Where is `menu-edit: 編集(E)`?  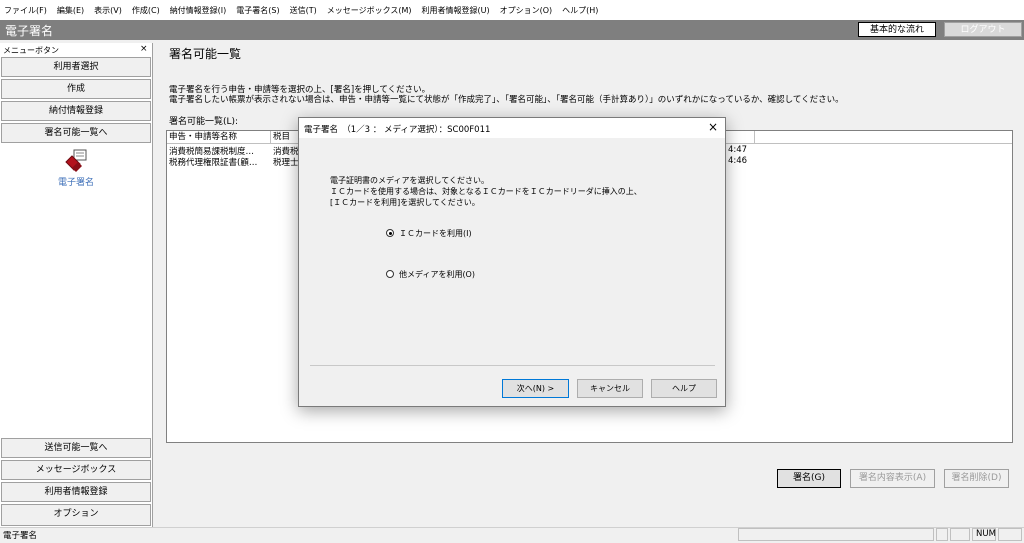 menu-edit: 編集(E) is located at coordinates (71, 10).